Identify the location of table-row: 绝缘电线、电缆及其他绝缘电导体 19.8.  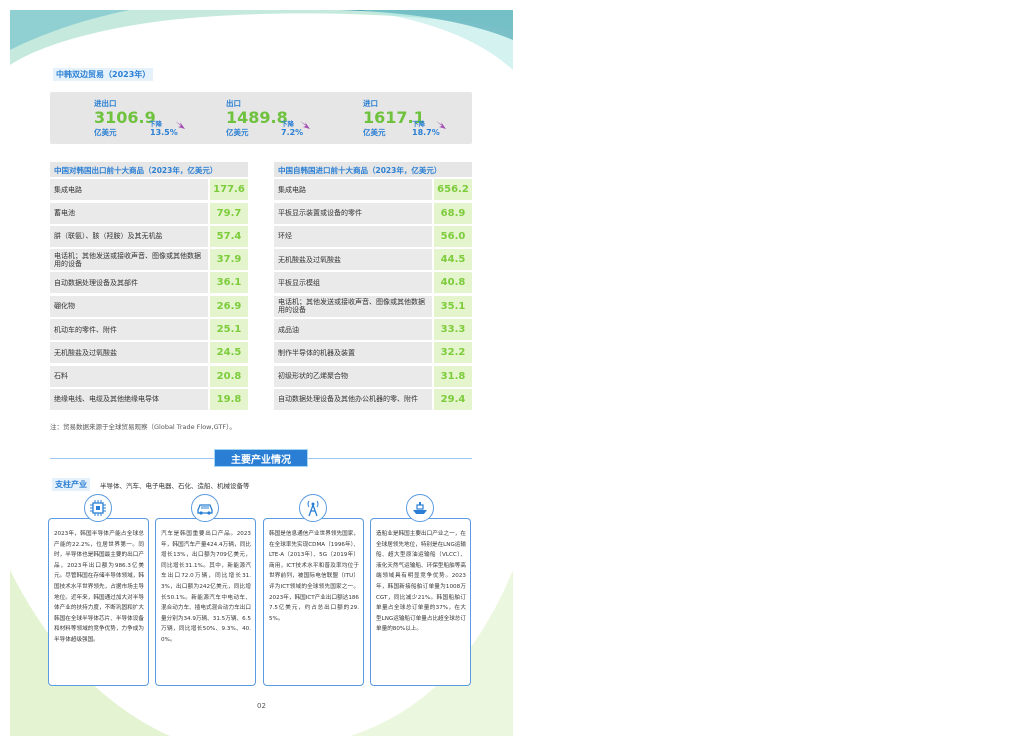
(149, 399).